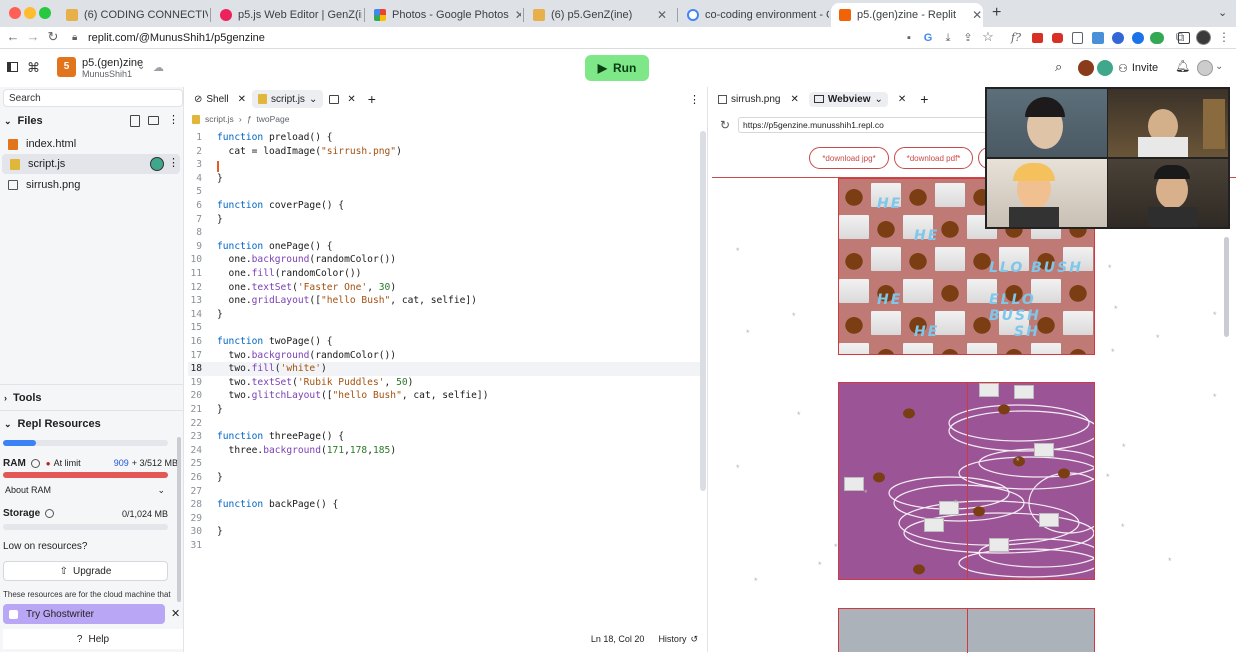 The height and width of the screenshot is (653, 1236). I want to click on tab-sirrush-png: sirrush.png ✕, so click(758, 99).